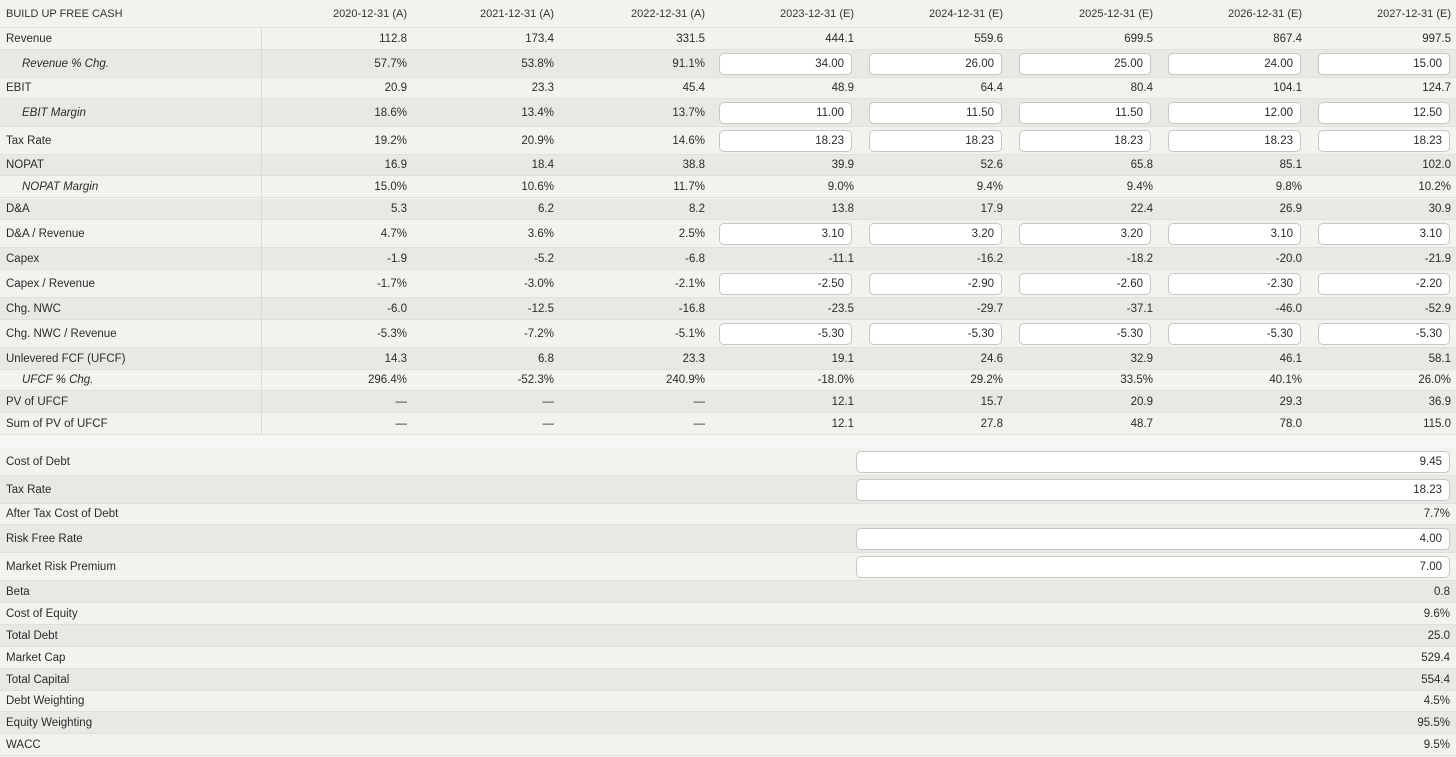  I want to click on row-label: Total Capital, so click(38, 679).